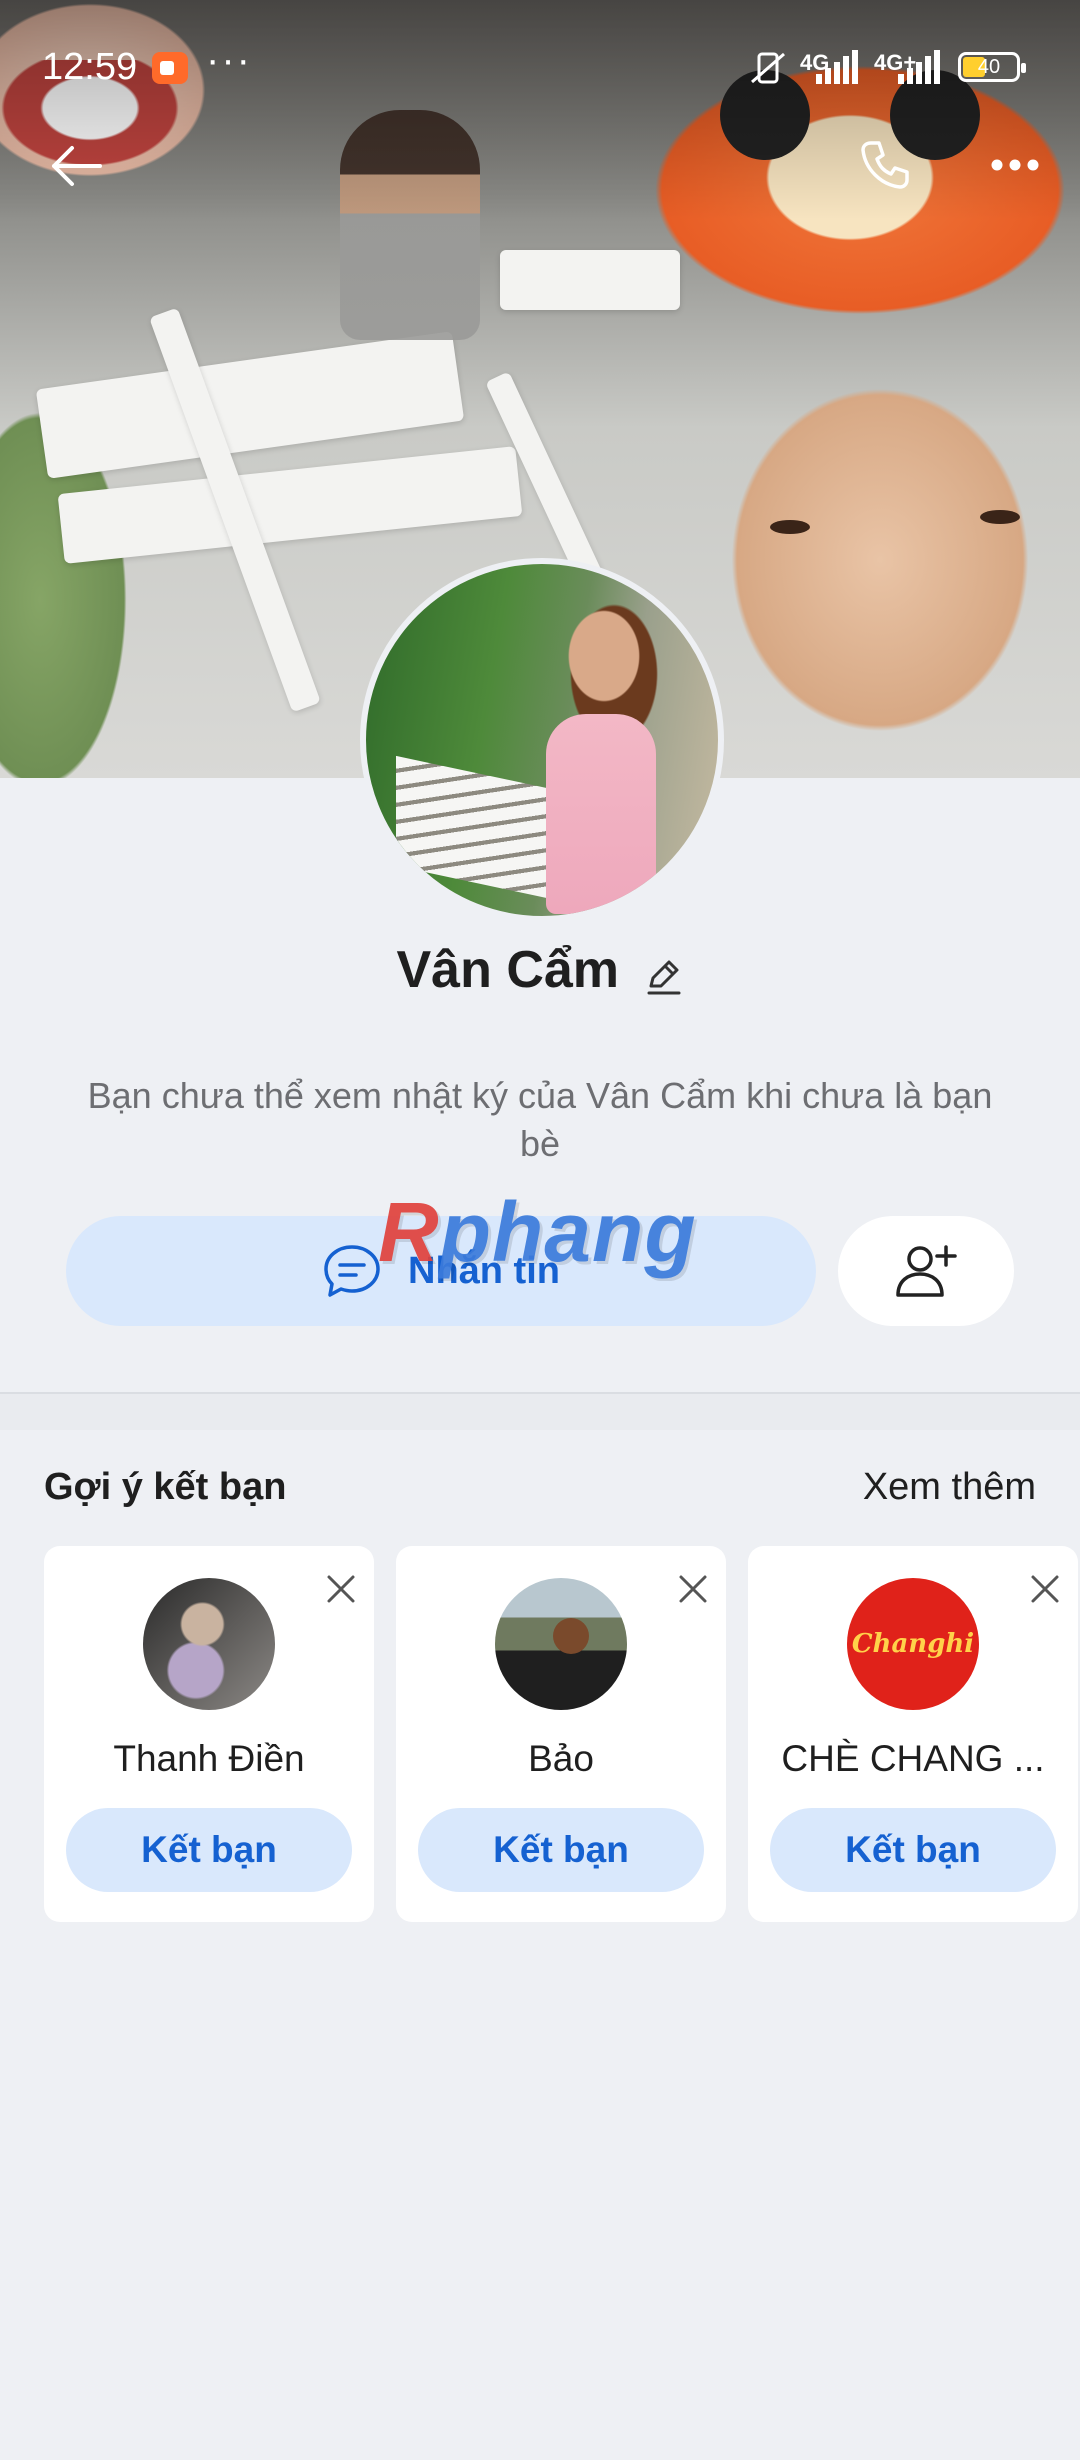 The width and height of the screenshot is (1080, 2460). I want to click on status-more: ···, so click(229, 60).